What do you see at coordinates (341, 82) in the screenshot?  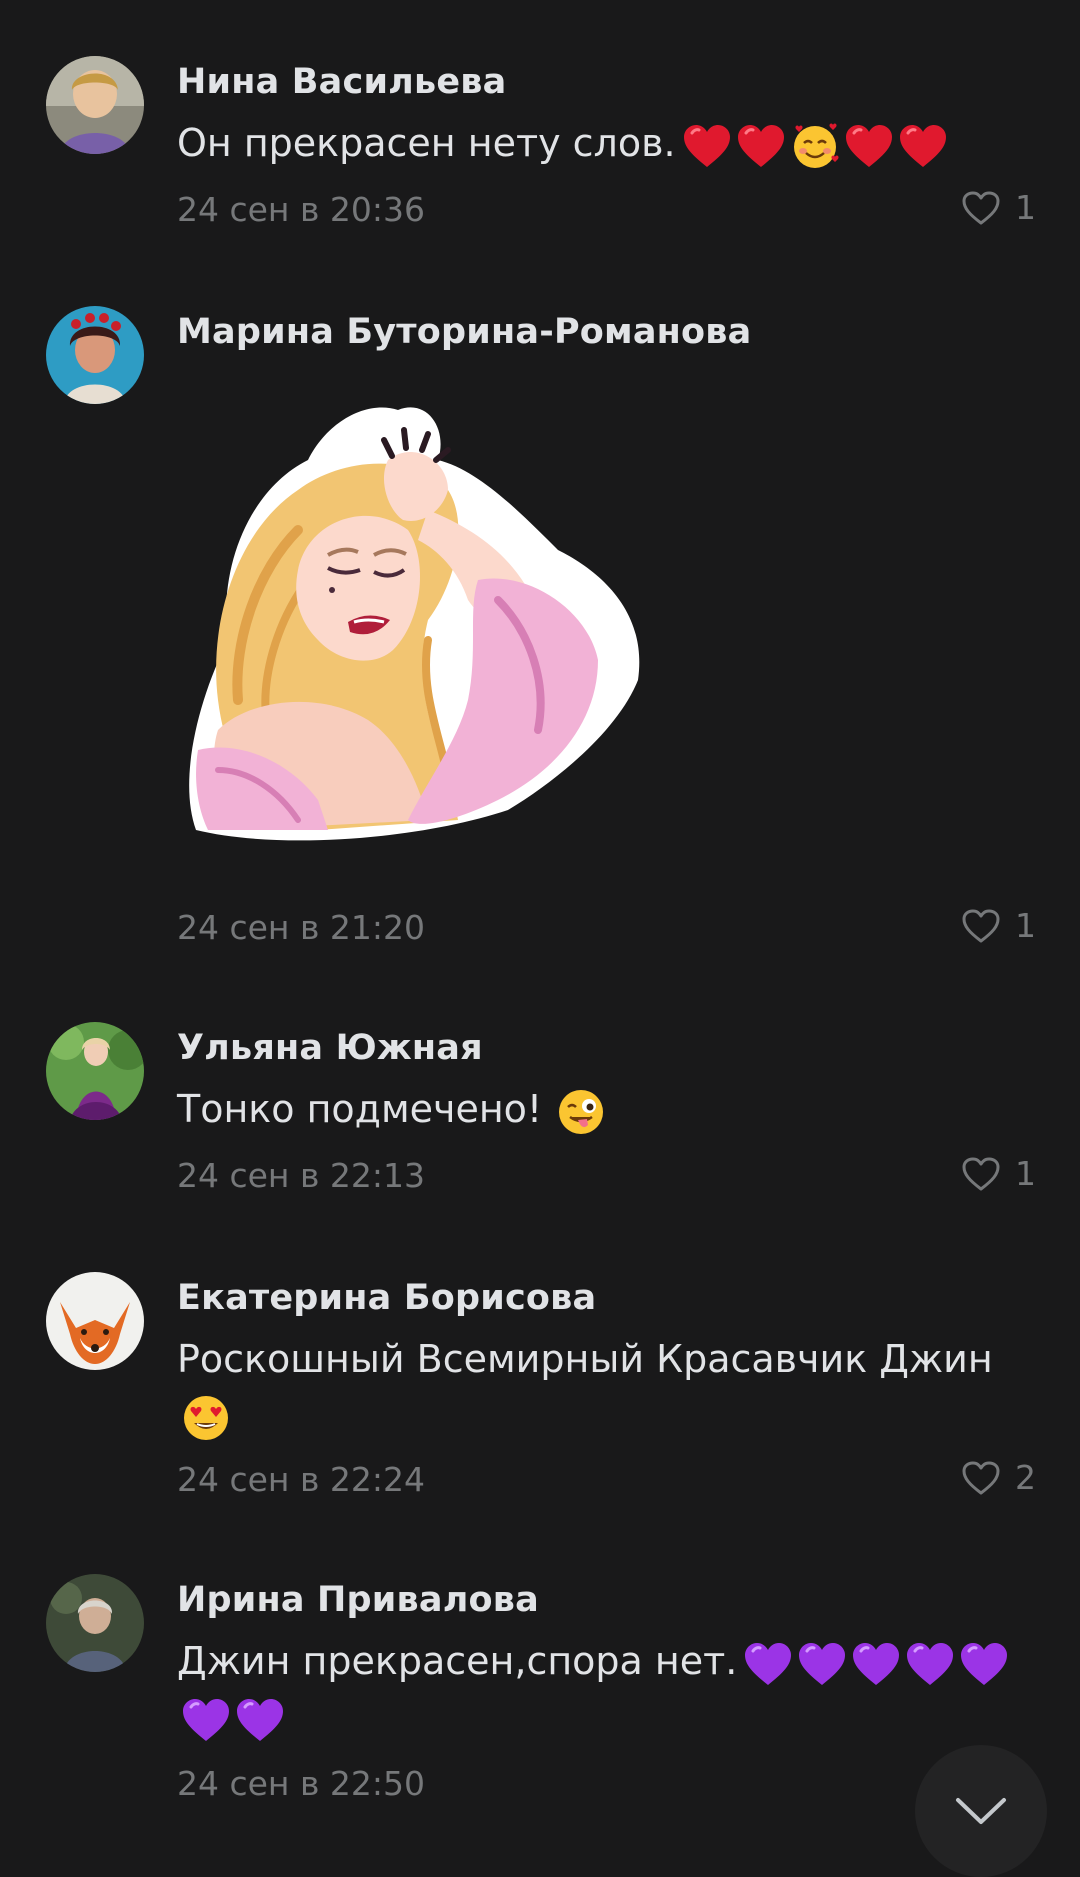 I see `comment-author: Нина Васильева` at bounding box center [341, 82].